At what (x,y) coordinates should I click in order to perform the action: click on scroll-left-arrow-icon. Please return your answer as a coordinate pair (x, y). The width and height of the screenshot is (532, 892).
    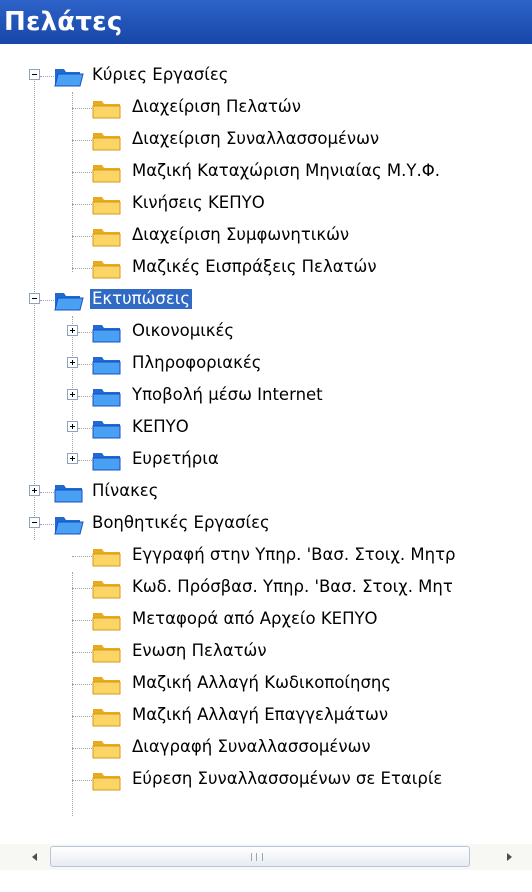
    Looking at the image, I should click on (35, 857).